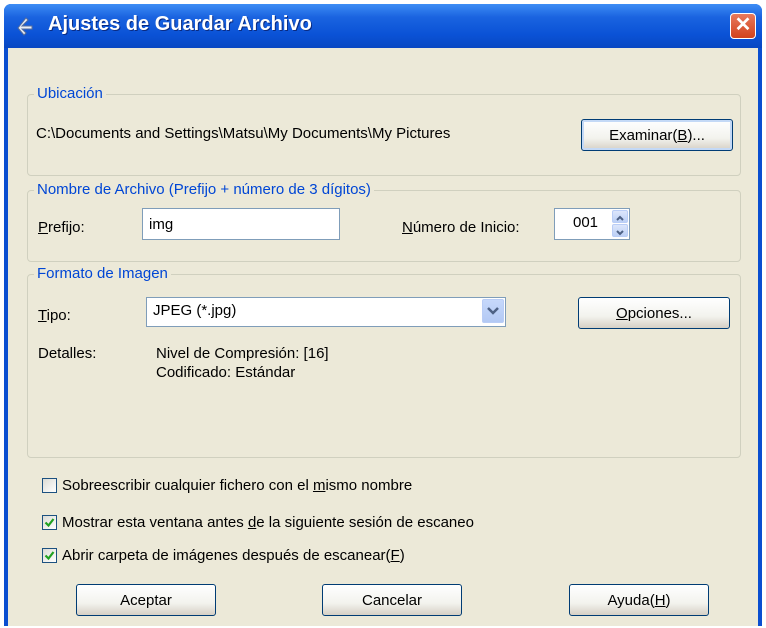 The width and height of the screenshot is (766, 628). I want to click on format-group-title: Formato de Imagen, so click(102, 273).